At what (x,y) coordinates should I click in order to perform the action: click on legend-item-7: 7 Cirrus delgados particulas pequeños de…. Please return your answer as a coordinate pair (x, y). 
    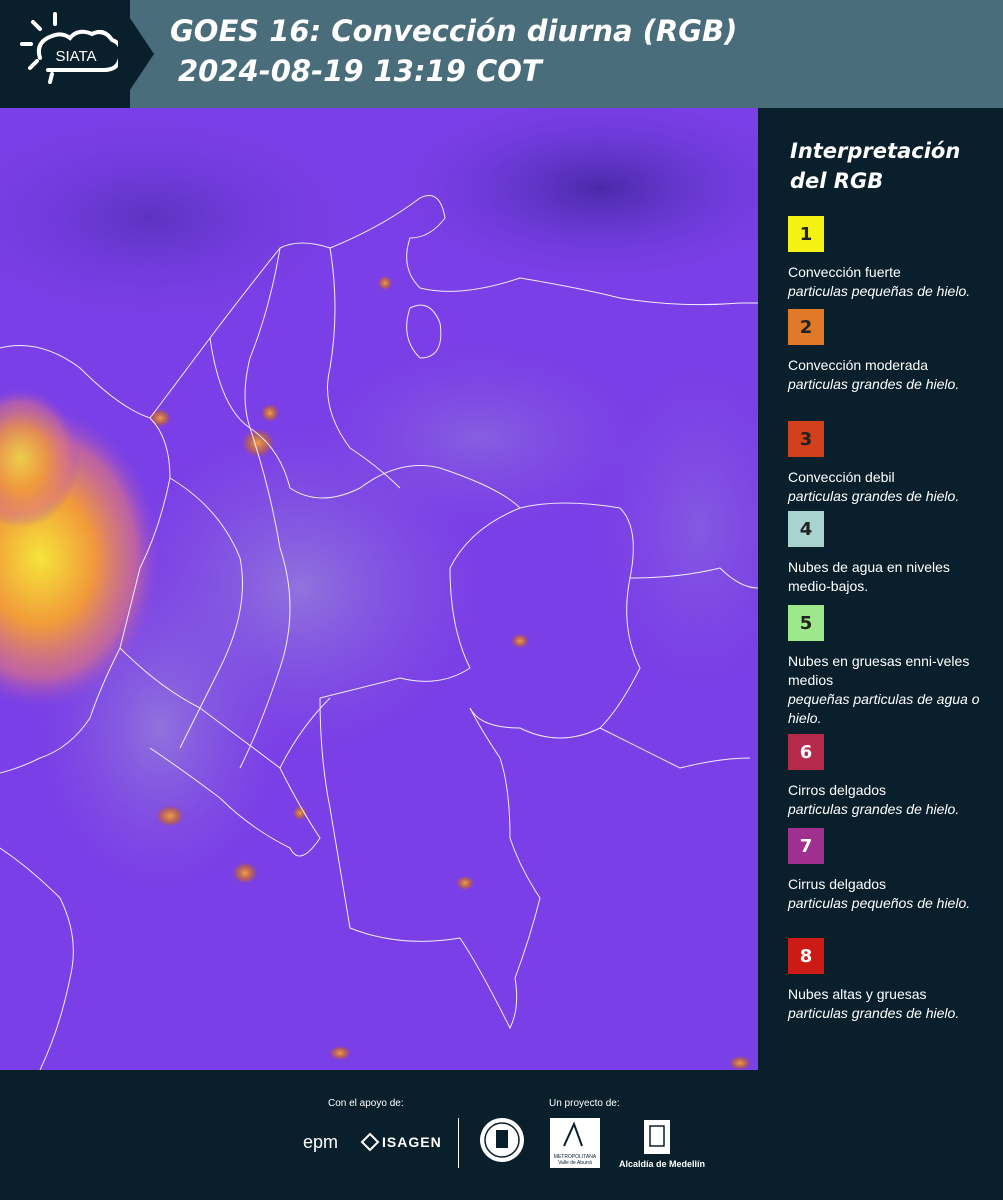
    Looking at the image, I should click on (890, 870).